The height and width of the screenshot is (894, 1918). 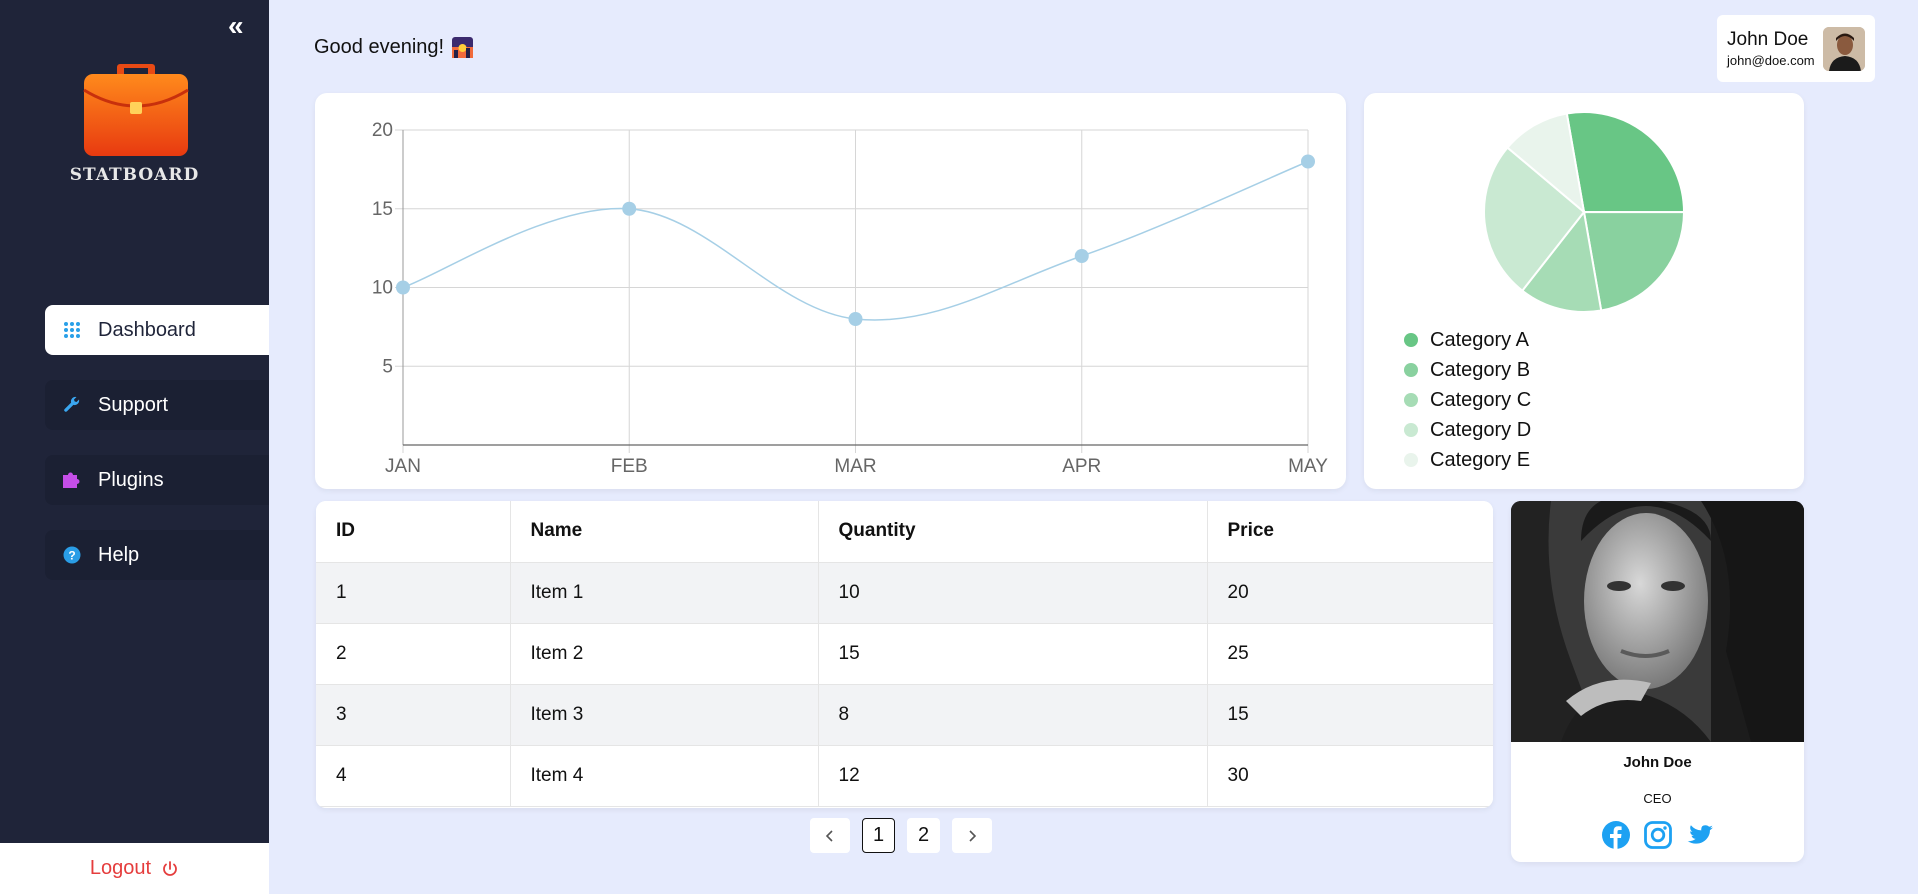 I want to click on table-row: 3 Item 3 8 15, so click(x=904, y=715).